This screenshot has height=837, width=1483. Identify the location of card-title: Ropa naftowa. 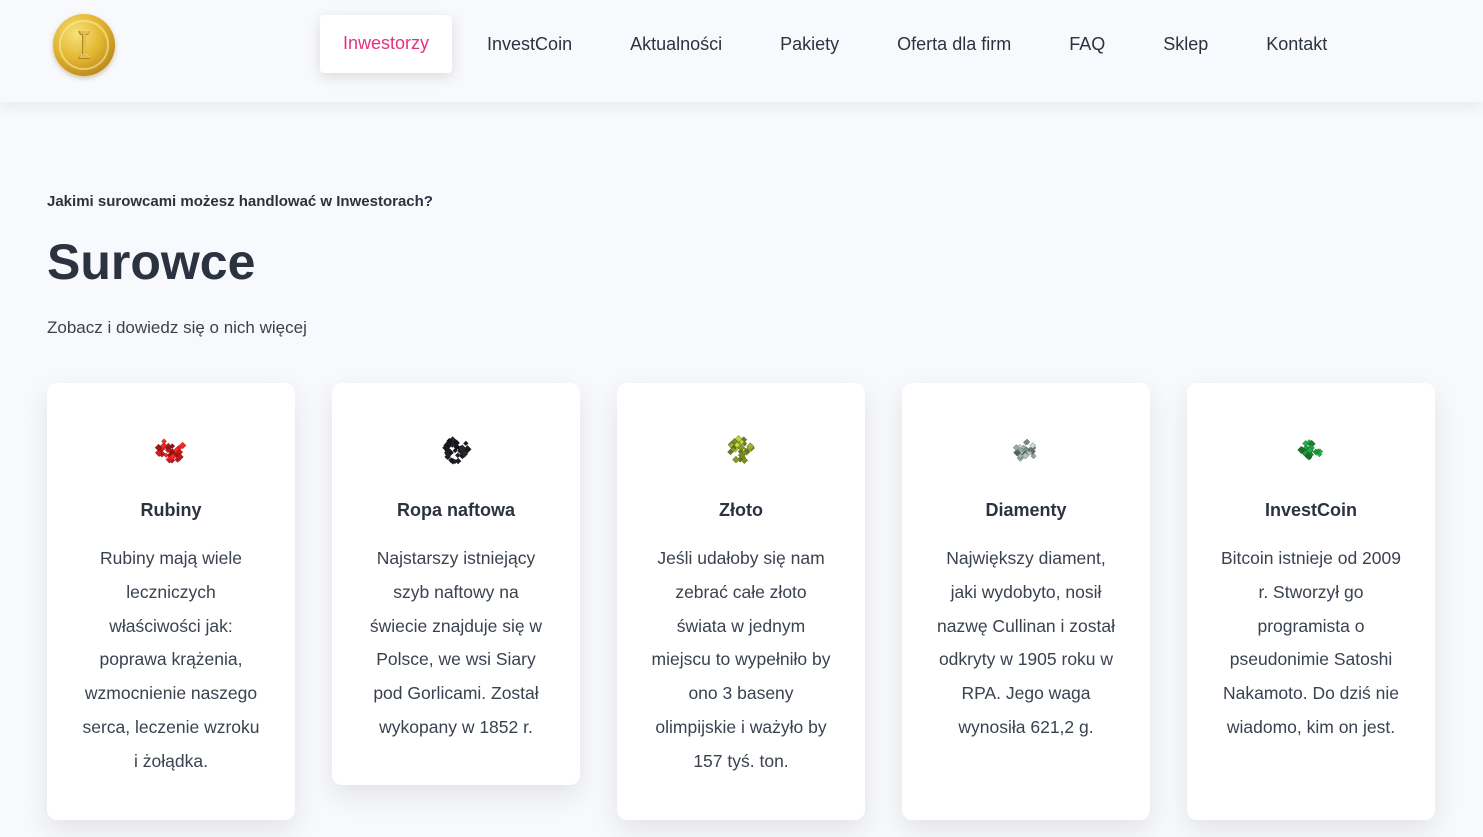
(455, 510).